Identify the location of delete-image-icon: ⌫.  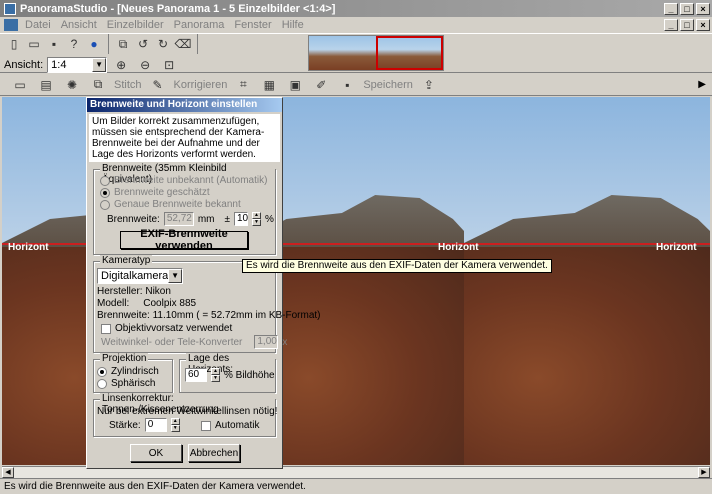
(183, 44).